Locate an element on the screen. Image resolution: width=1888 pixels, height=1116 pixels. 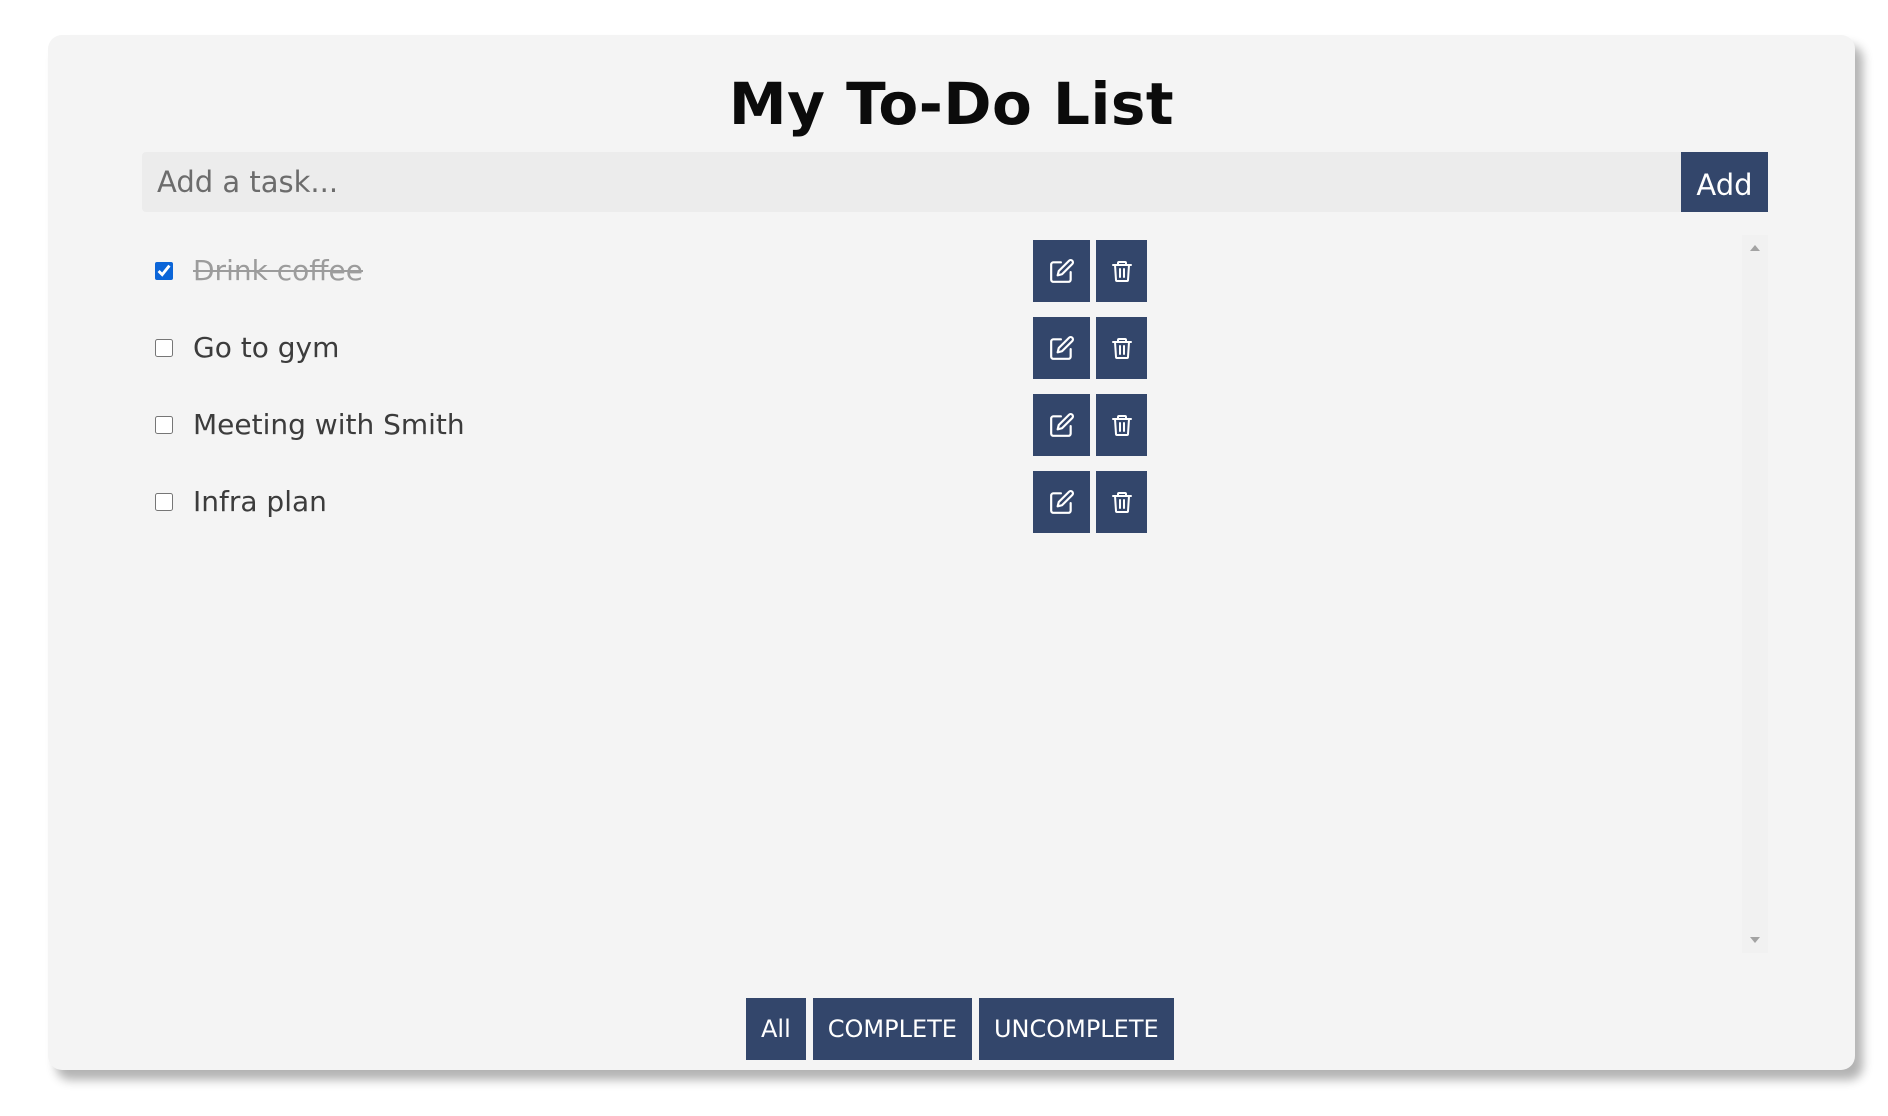
filter-uncomplete-button: UNCOMPLETE is located at coordinates (1076, 1029).